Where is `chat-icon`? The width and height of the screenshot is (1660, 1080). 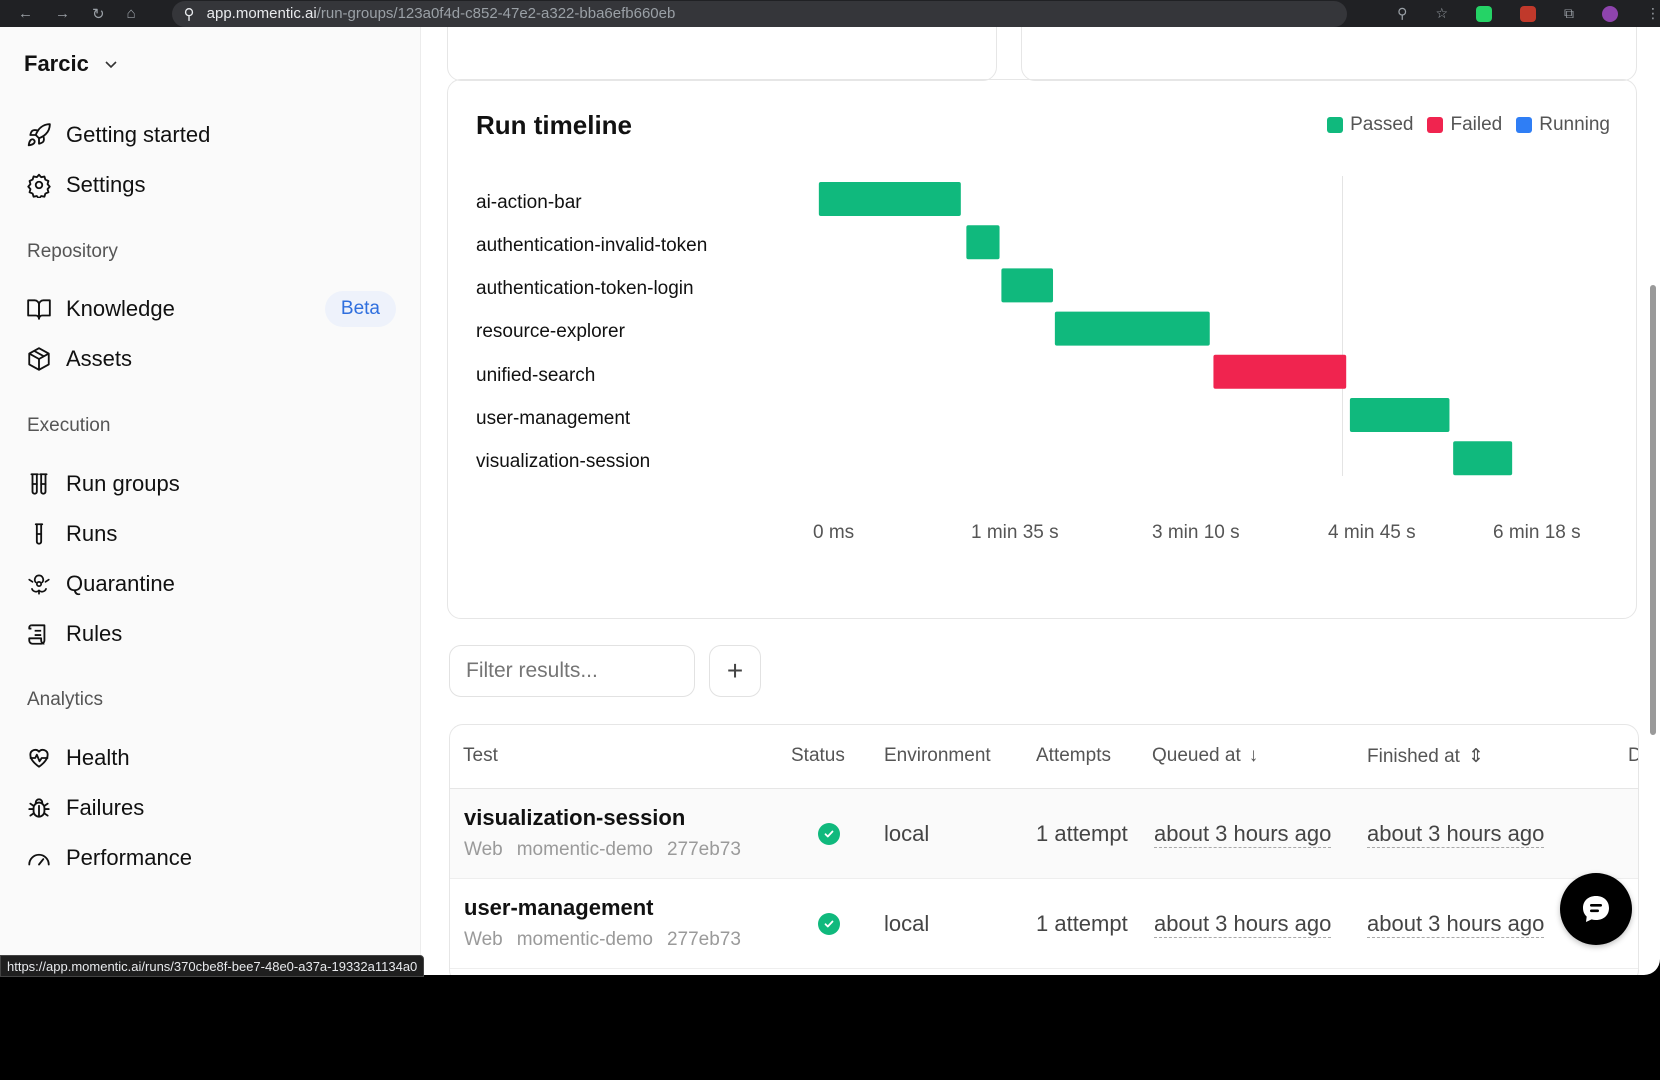
chat-icon is located at coordinates (1596, 909).